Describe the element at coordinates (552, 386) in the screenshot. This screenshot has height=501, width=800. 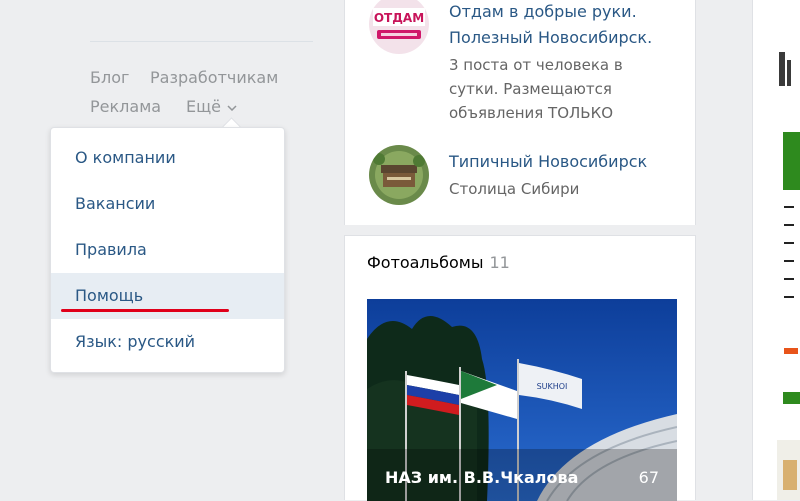
I see `svg-text: SUKHOI` at that location.